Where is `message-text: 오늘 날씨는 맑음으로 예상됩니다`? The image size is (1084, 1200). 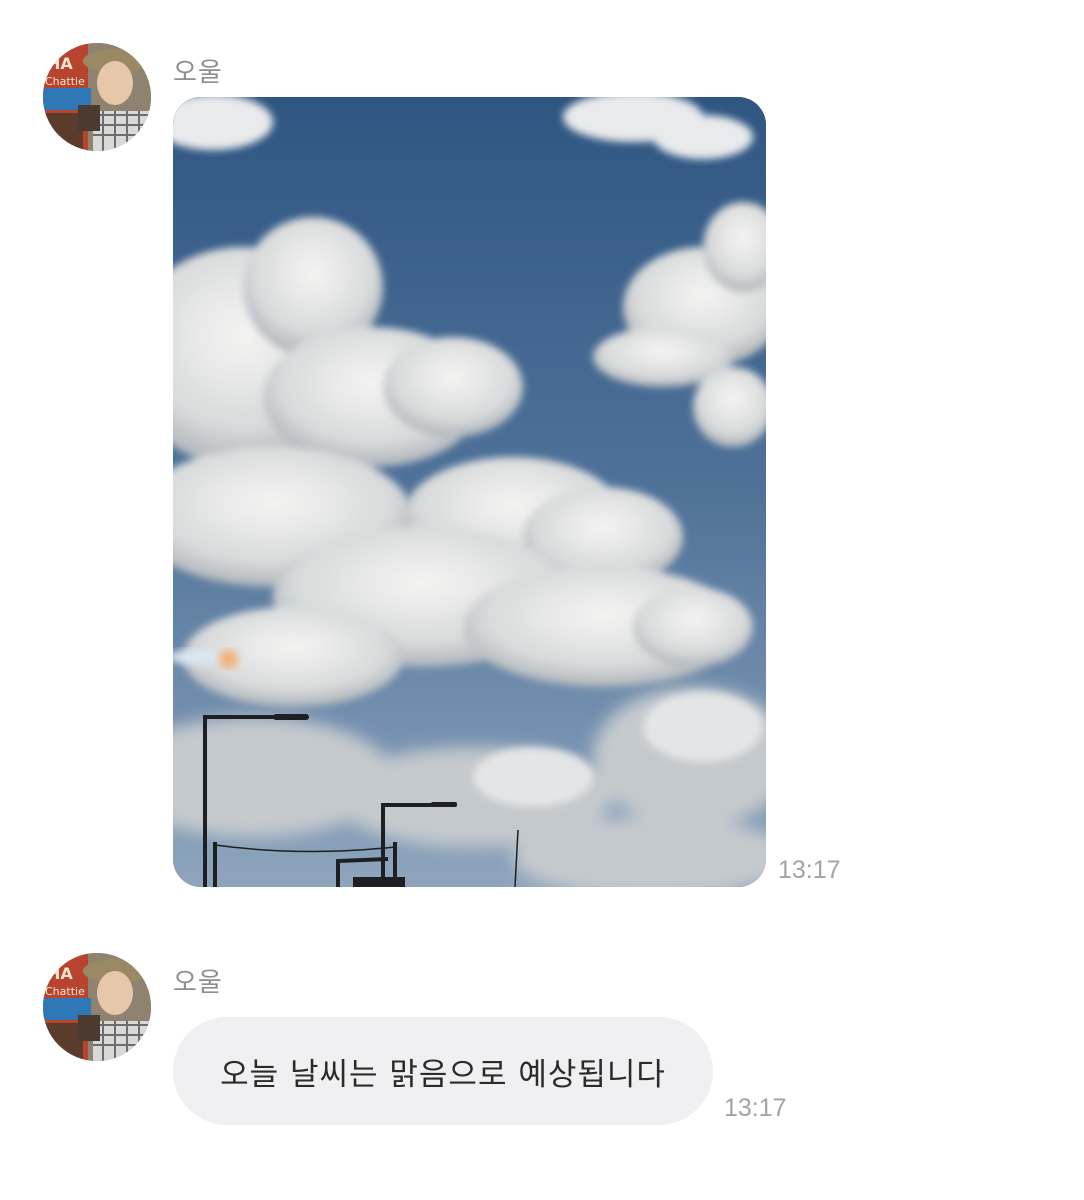 message-text: 오늘 날씨는 맑음으로 예상됩니다 is located at coordinates (443, 1074).